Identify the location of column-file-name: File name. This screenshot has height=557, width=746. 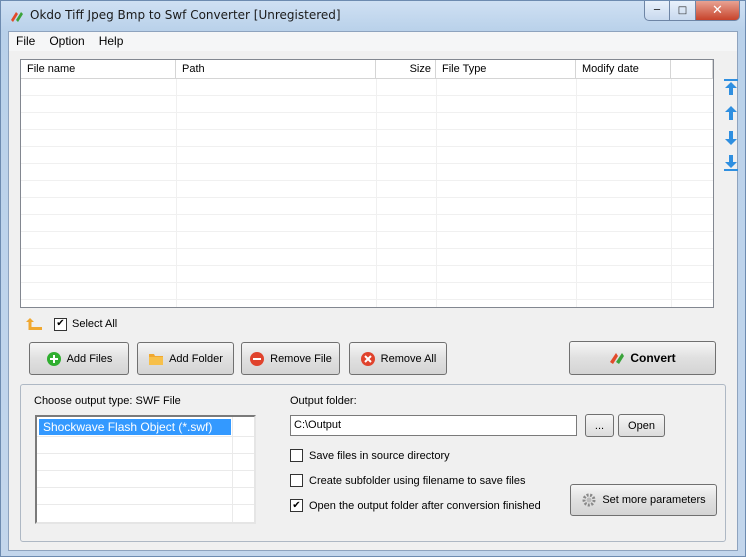
(98, 69).